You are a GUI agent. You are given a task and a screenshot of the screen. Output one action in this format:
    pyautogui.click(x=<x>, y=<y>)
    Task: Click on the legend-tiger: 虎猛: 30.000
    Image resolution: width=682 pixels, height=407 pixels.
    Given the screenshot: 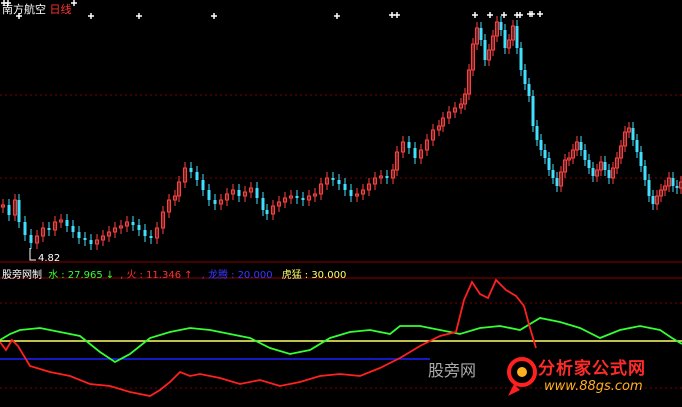 What is the action you would take?
    pyautogui.click(x=314, y=275)
    